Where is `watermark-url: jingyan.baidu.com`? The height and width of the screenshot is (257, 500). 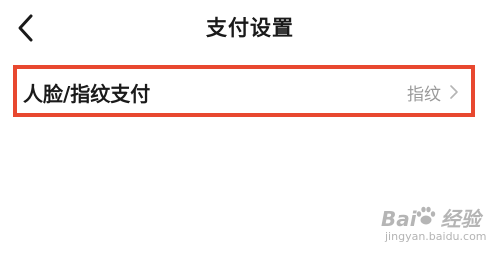
watermark-url: jingyan.baidu.com is located at coordinates (436, 236).